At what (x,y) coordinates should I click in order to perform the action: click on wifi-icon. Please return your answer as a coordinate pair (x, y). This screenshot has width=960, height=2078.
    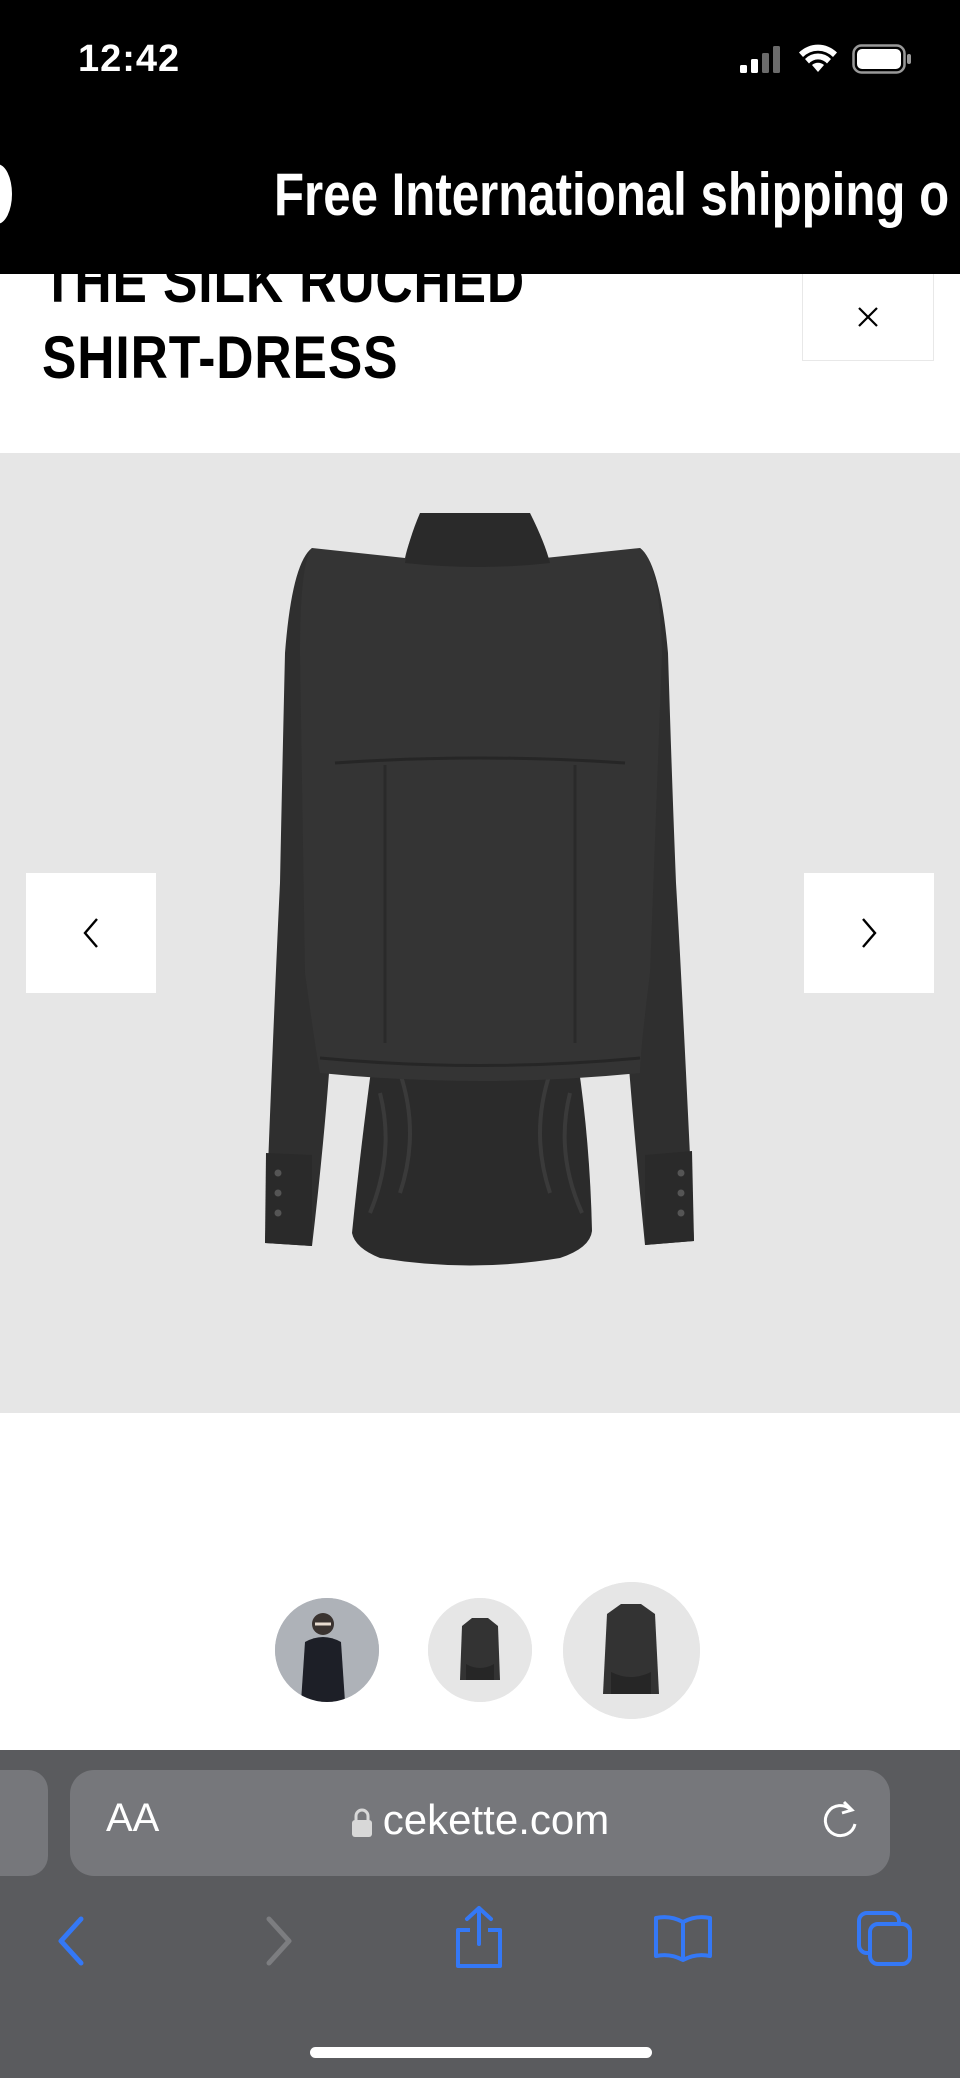
    Looking at the image, I should click on (818, 58).